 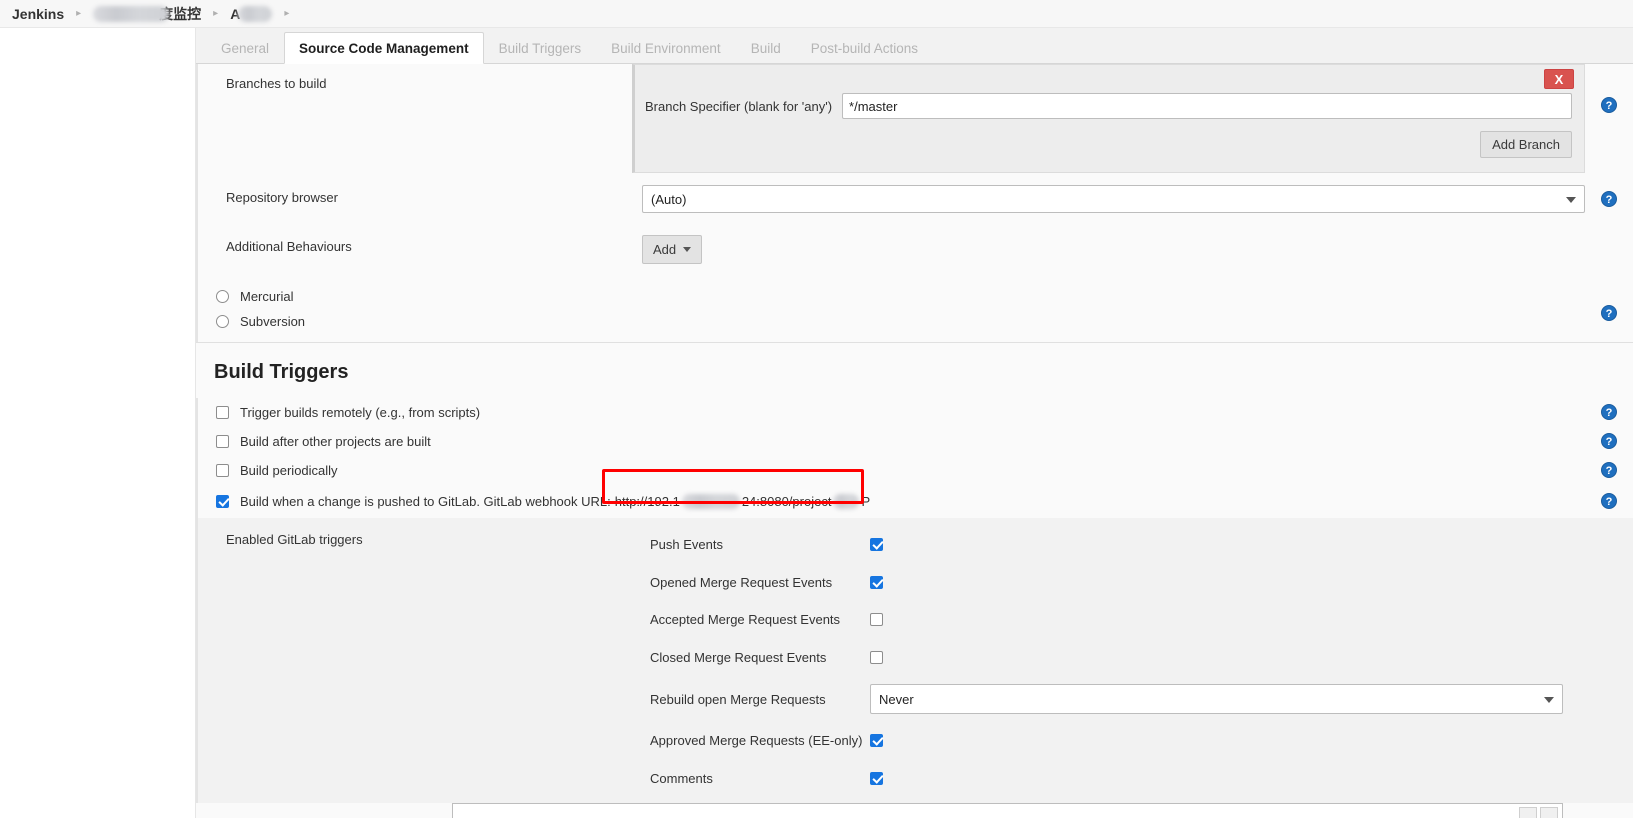 I want to click on tab-build-environment: Build Environment, so click(x=666, y=48).